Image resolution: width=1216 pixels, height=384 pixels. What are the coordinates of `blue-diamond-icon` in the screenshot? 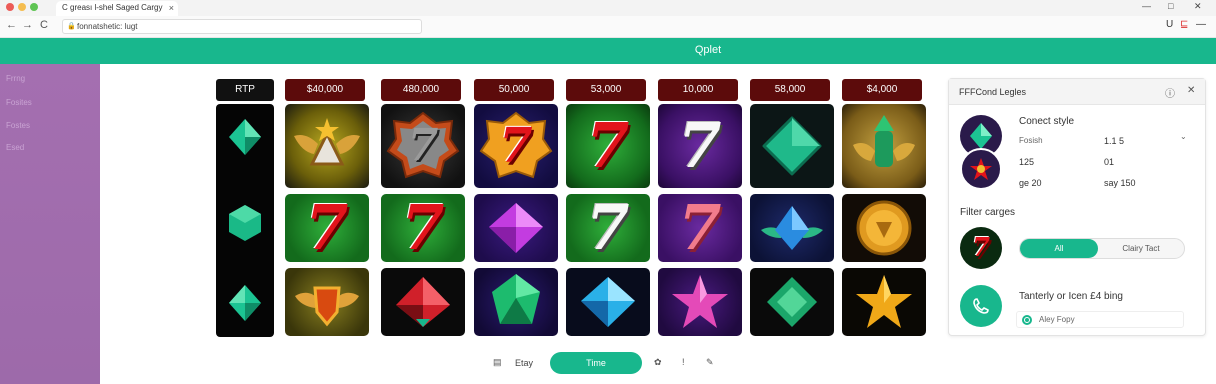 It's located at (608, 302).